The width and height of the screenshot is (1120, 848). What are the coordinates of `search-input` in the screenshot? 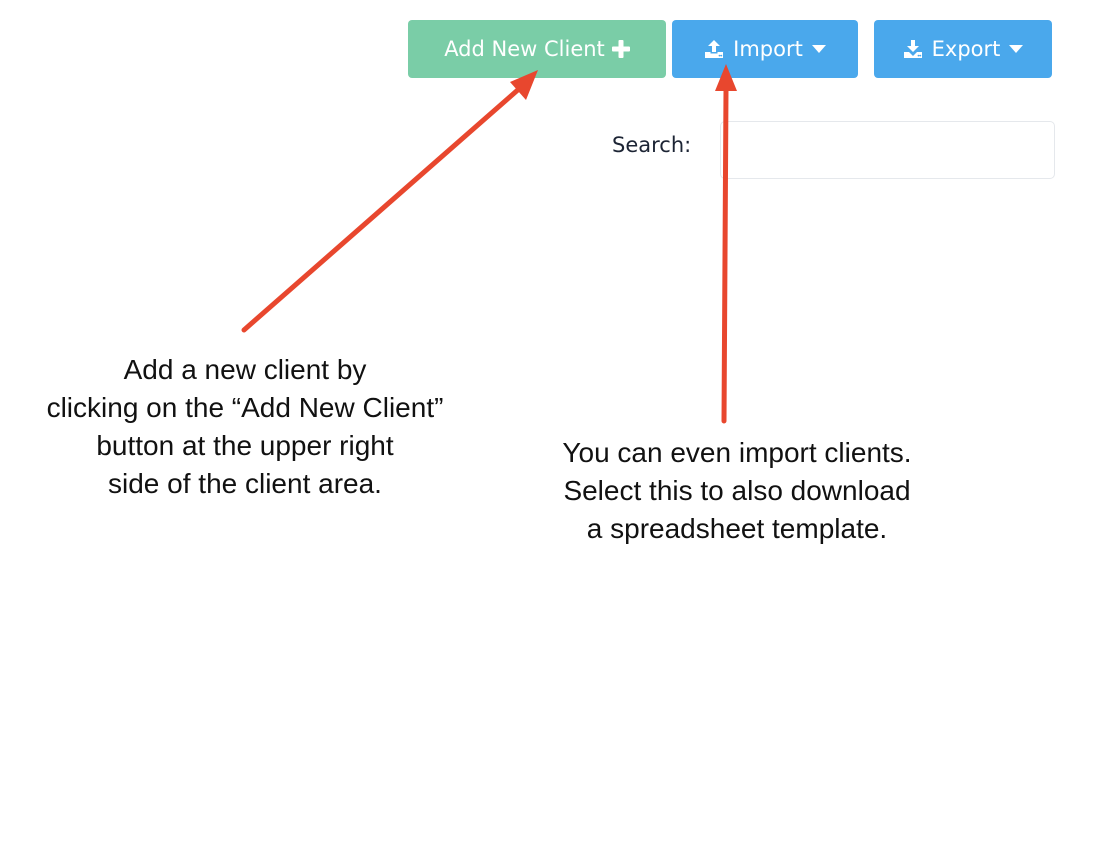 It's located at (887, 150).